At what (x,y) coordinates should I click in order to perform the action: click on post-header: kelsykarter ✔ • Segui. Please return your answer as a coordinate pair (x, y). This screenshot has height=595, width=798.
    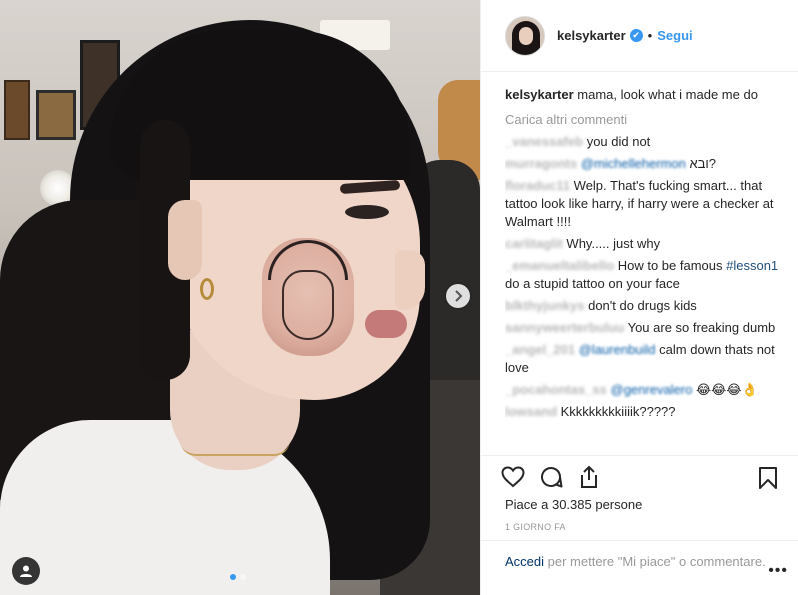
    Looking at the image, I should click on (639, 36).